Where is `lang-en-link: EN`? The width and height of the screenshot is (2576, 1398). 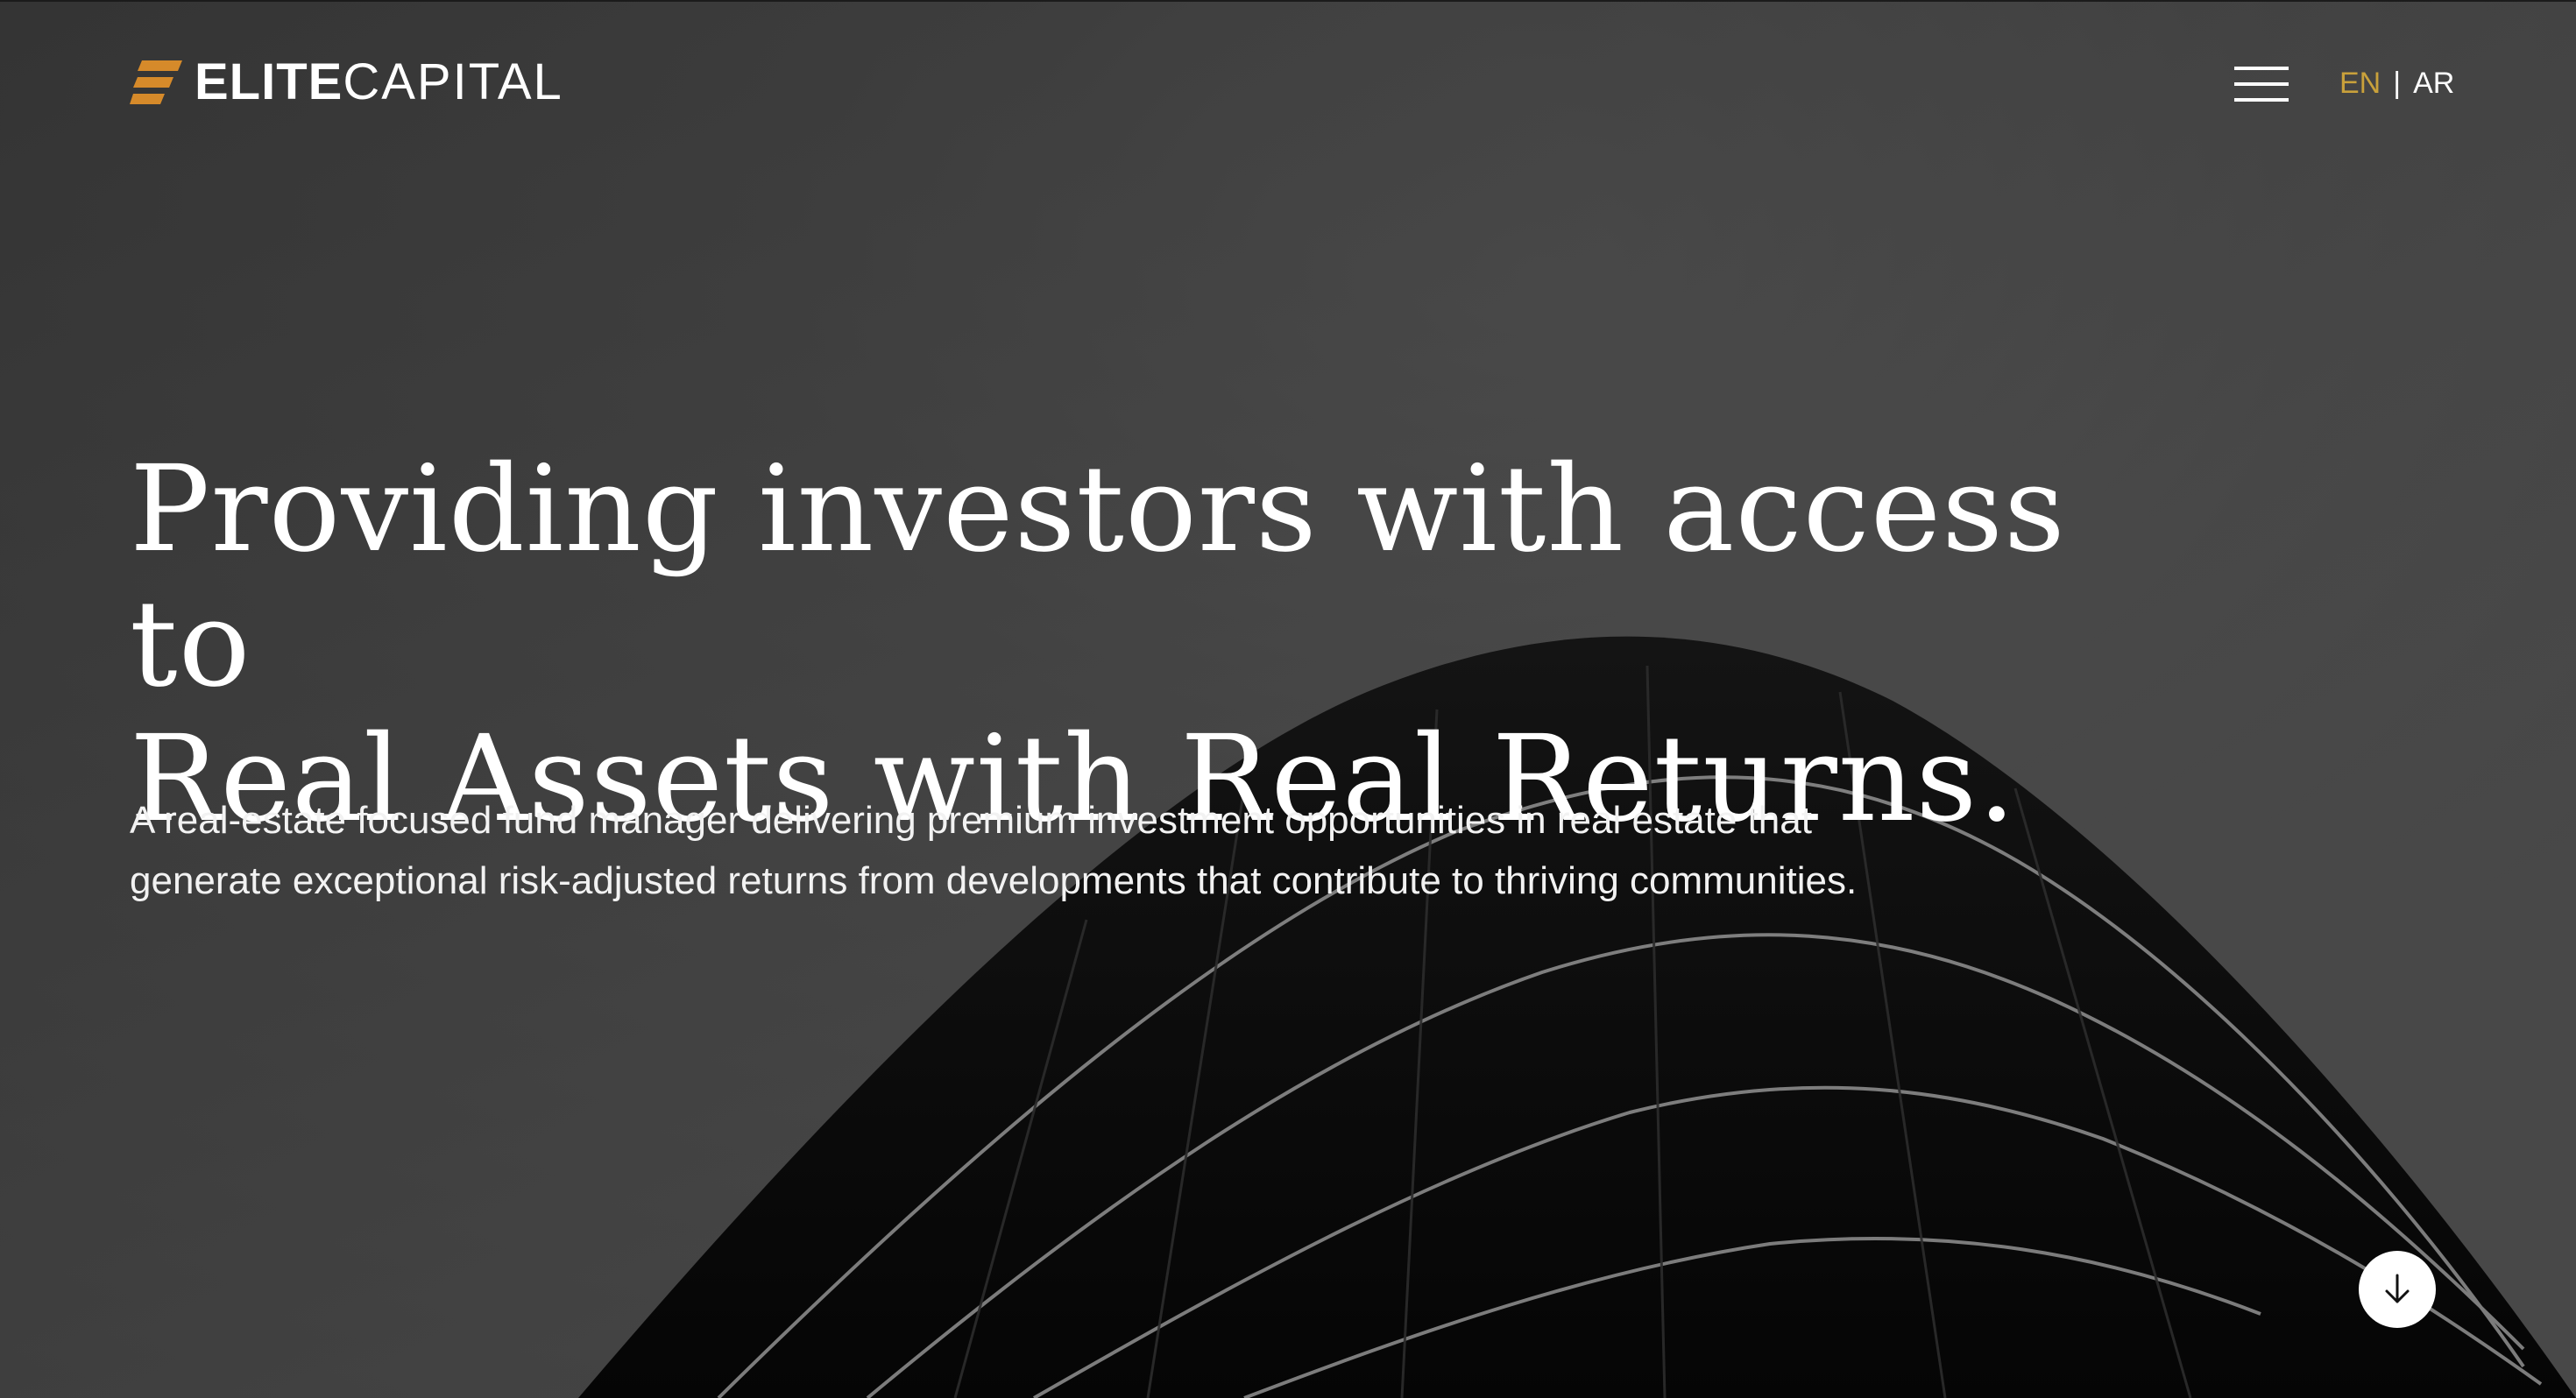 lang-en-link: EN is located at coordinates (2360, 84).